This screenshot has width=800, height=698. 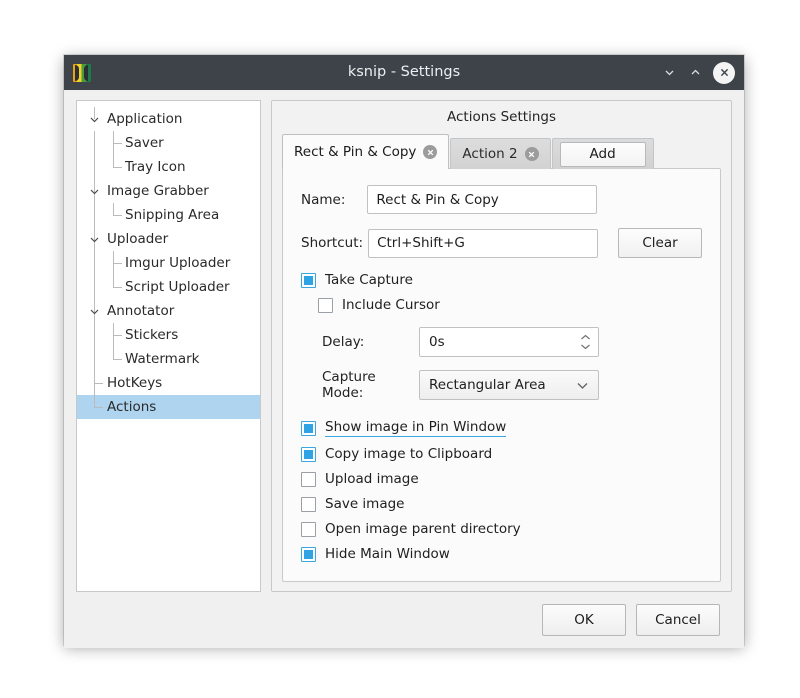 What do you see at coordinates (365, 504) in the screenshot?
I see `save-image-label: Save image` at bounding box center [365, 504].